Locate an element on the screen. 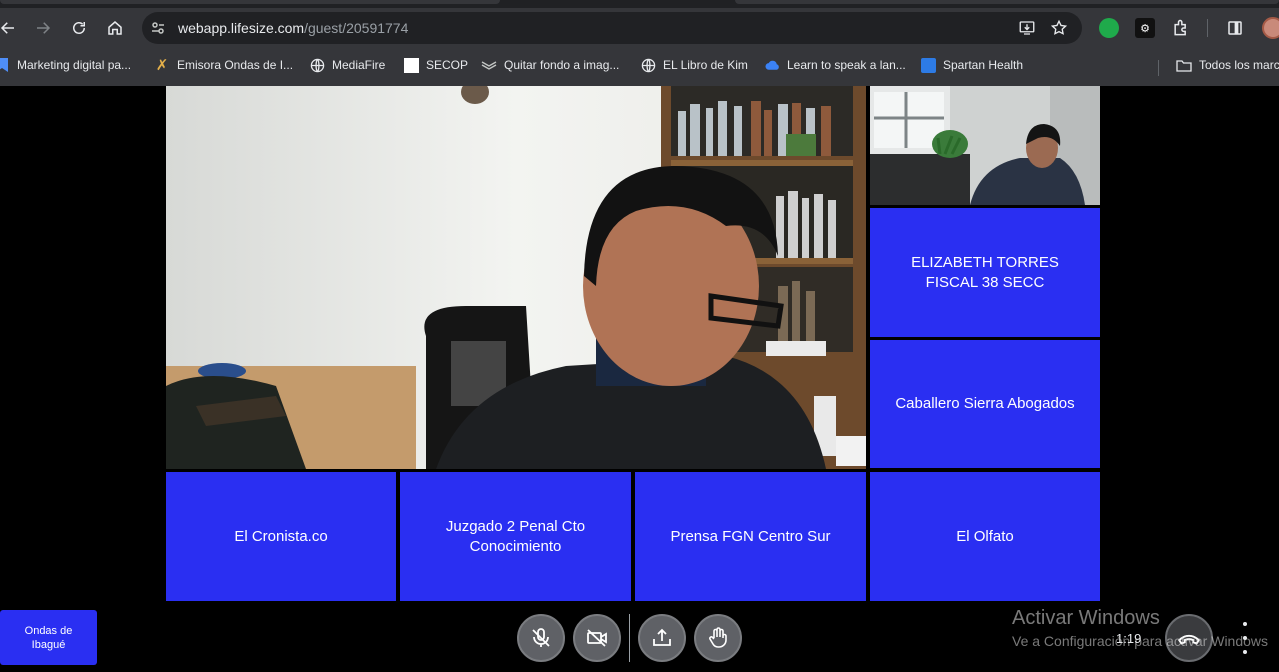 The width and height of the screenshot is (1279, 672). arrow-right-icon is located at coordinates (44, 28).